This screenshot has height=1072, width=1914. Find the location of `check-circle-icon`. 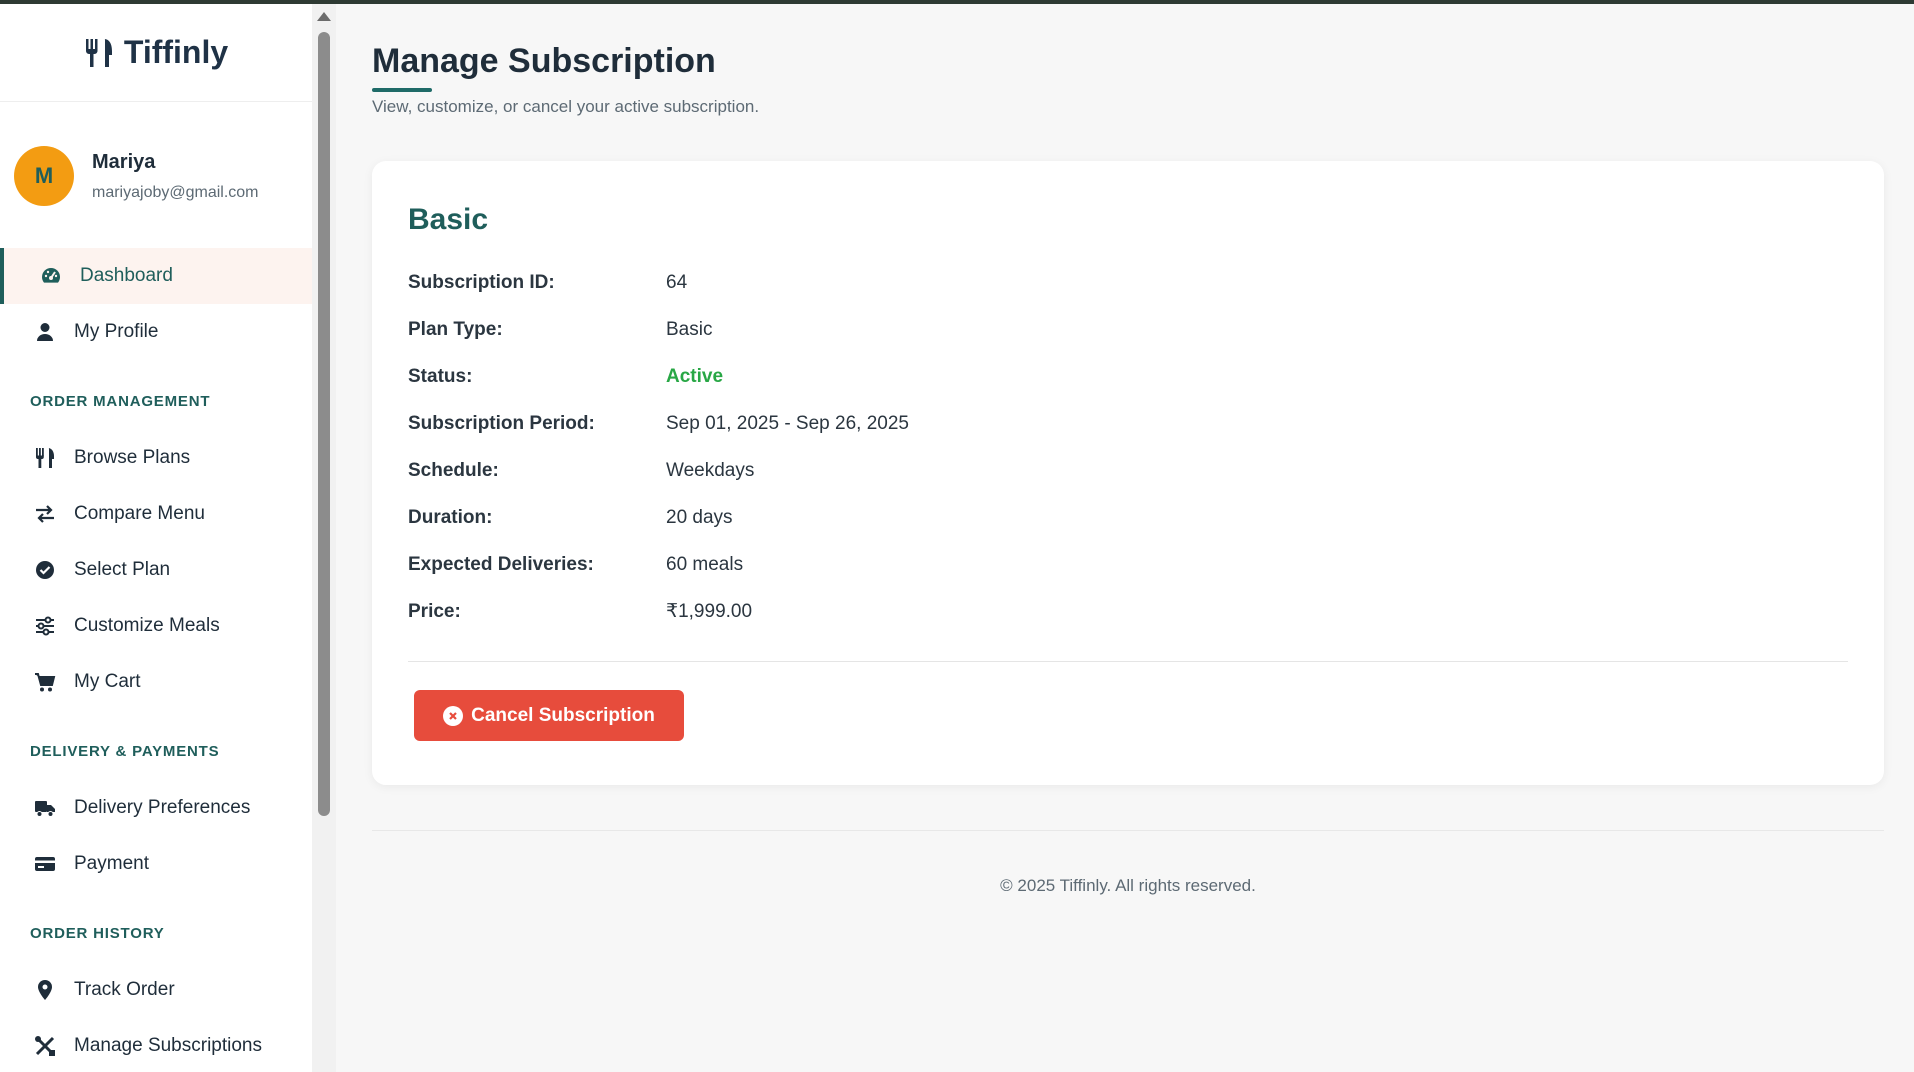

check-circle-icon is located at coordinates (45, 570).